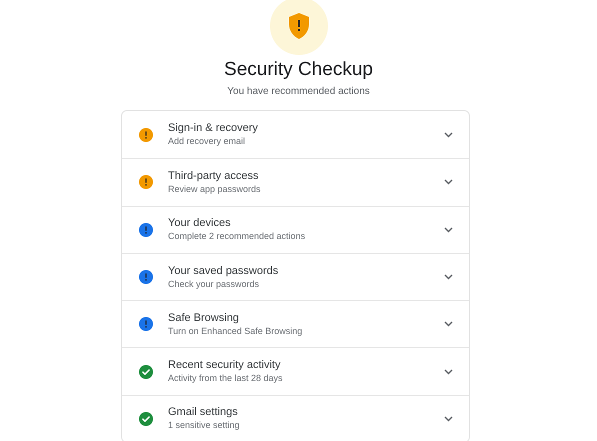  What do you see at coordinates (295, 134) in the screenshot?
I see `checkup-row: Sign-in & recovery Add recovery email` at bounding box center [295, 134].